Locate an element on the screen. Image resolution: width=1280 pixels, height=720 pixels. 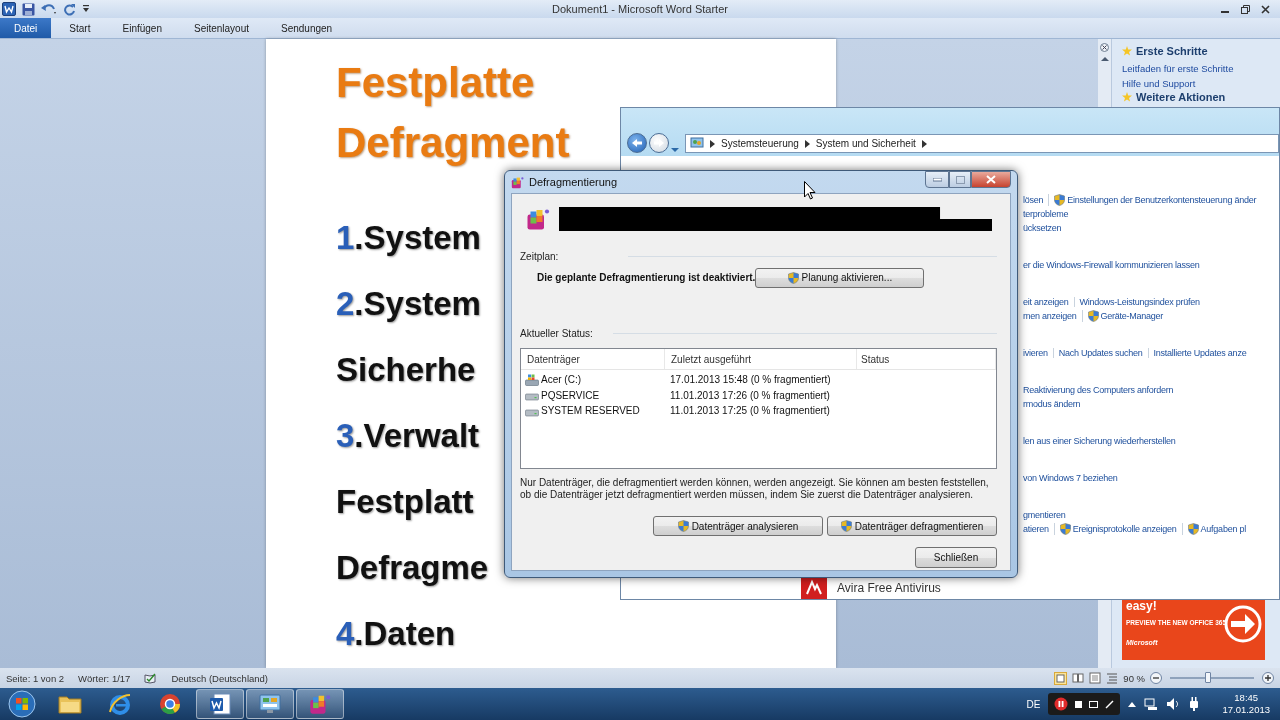
settings-link: gmentieren is located at coordinates (1044, 515).